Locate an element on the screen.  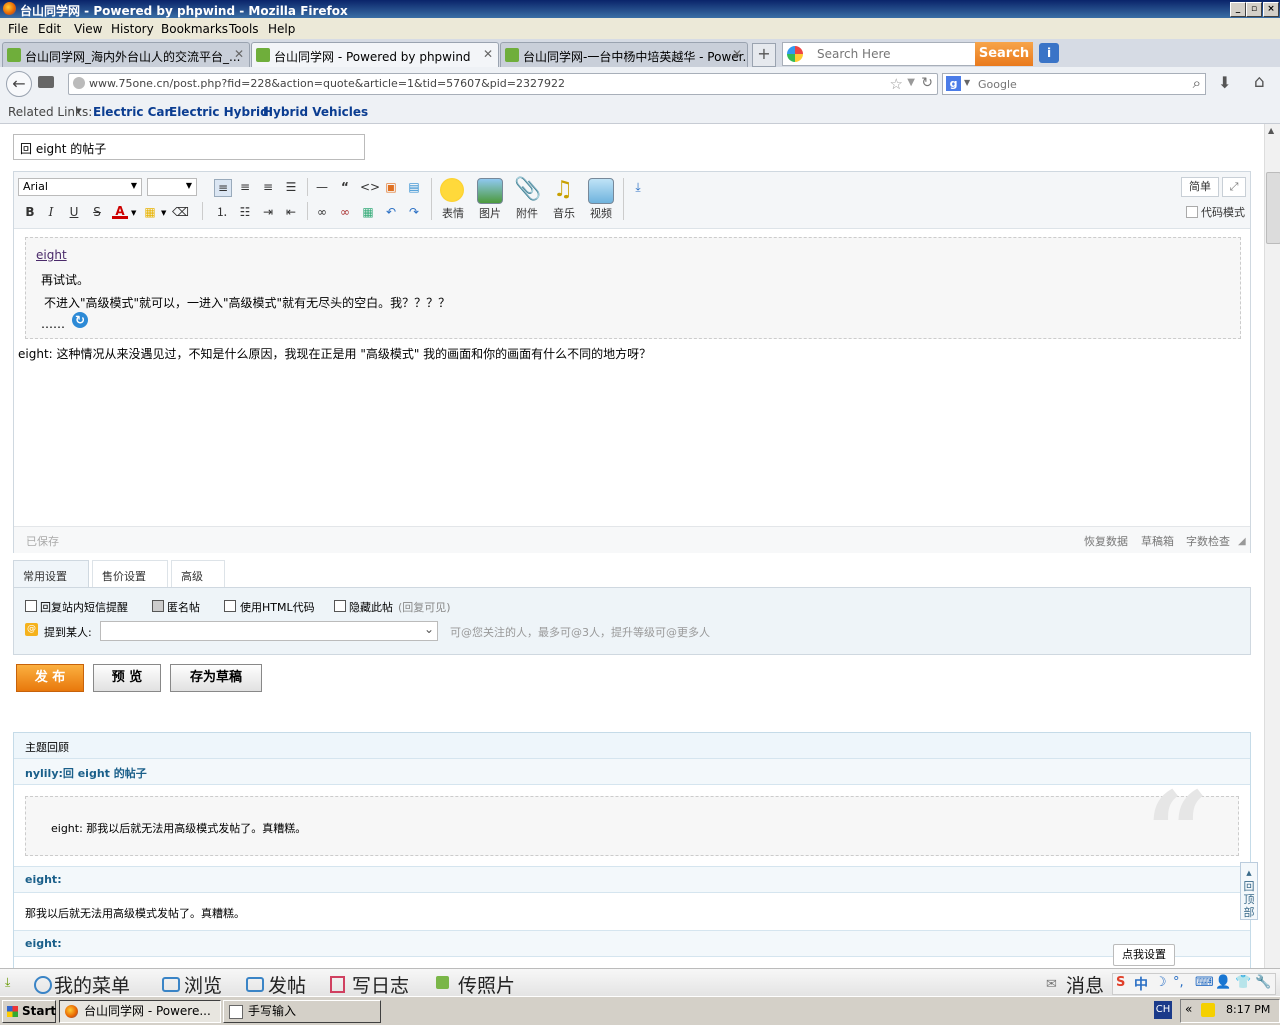
restore-data-link: 恢复数据 is located at coordinates (1106, 541).